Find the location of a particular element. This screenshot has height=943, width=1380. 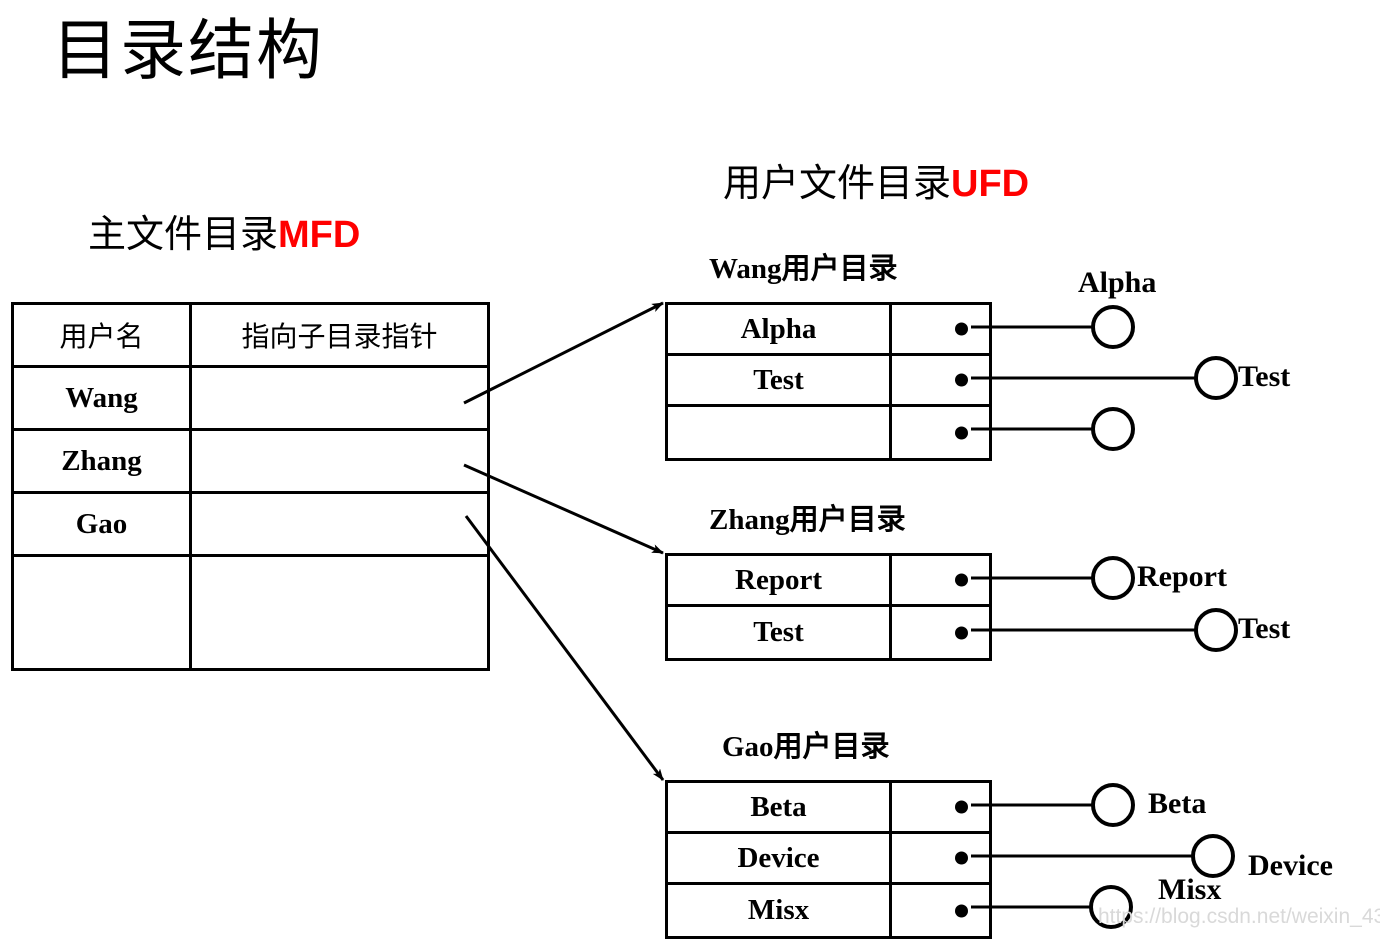

file-label-report: Report is located at coordinates (1182, 576).